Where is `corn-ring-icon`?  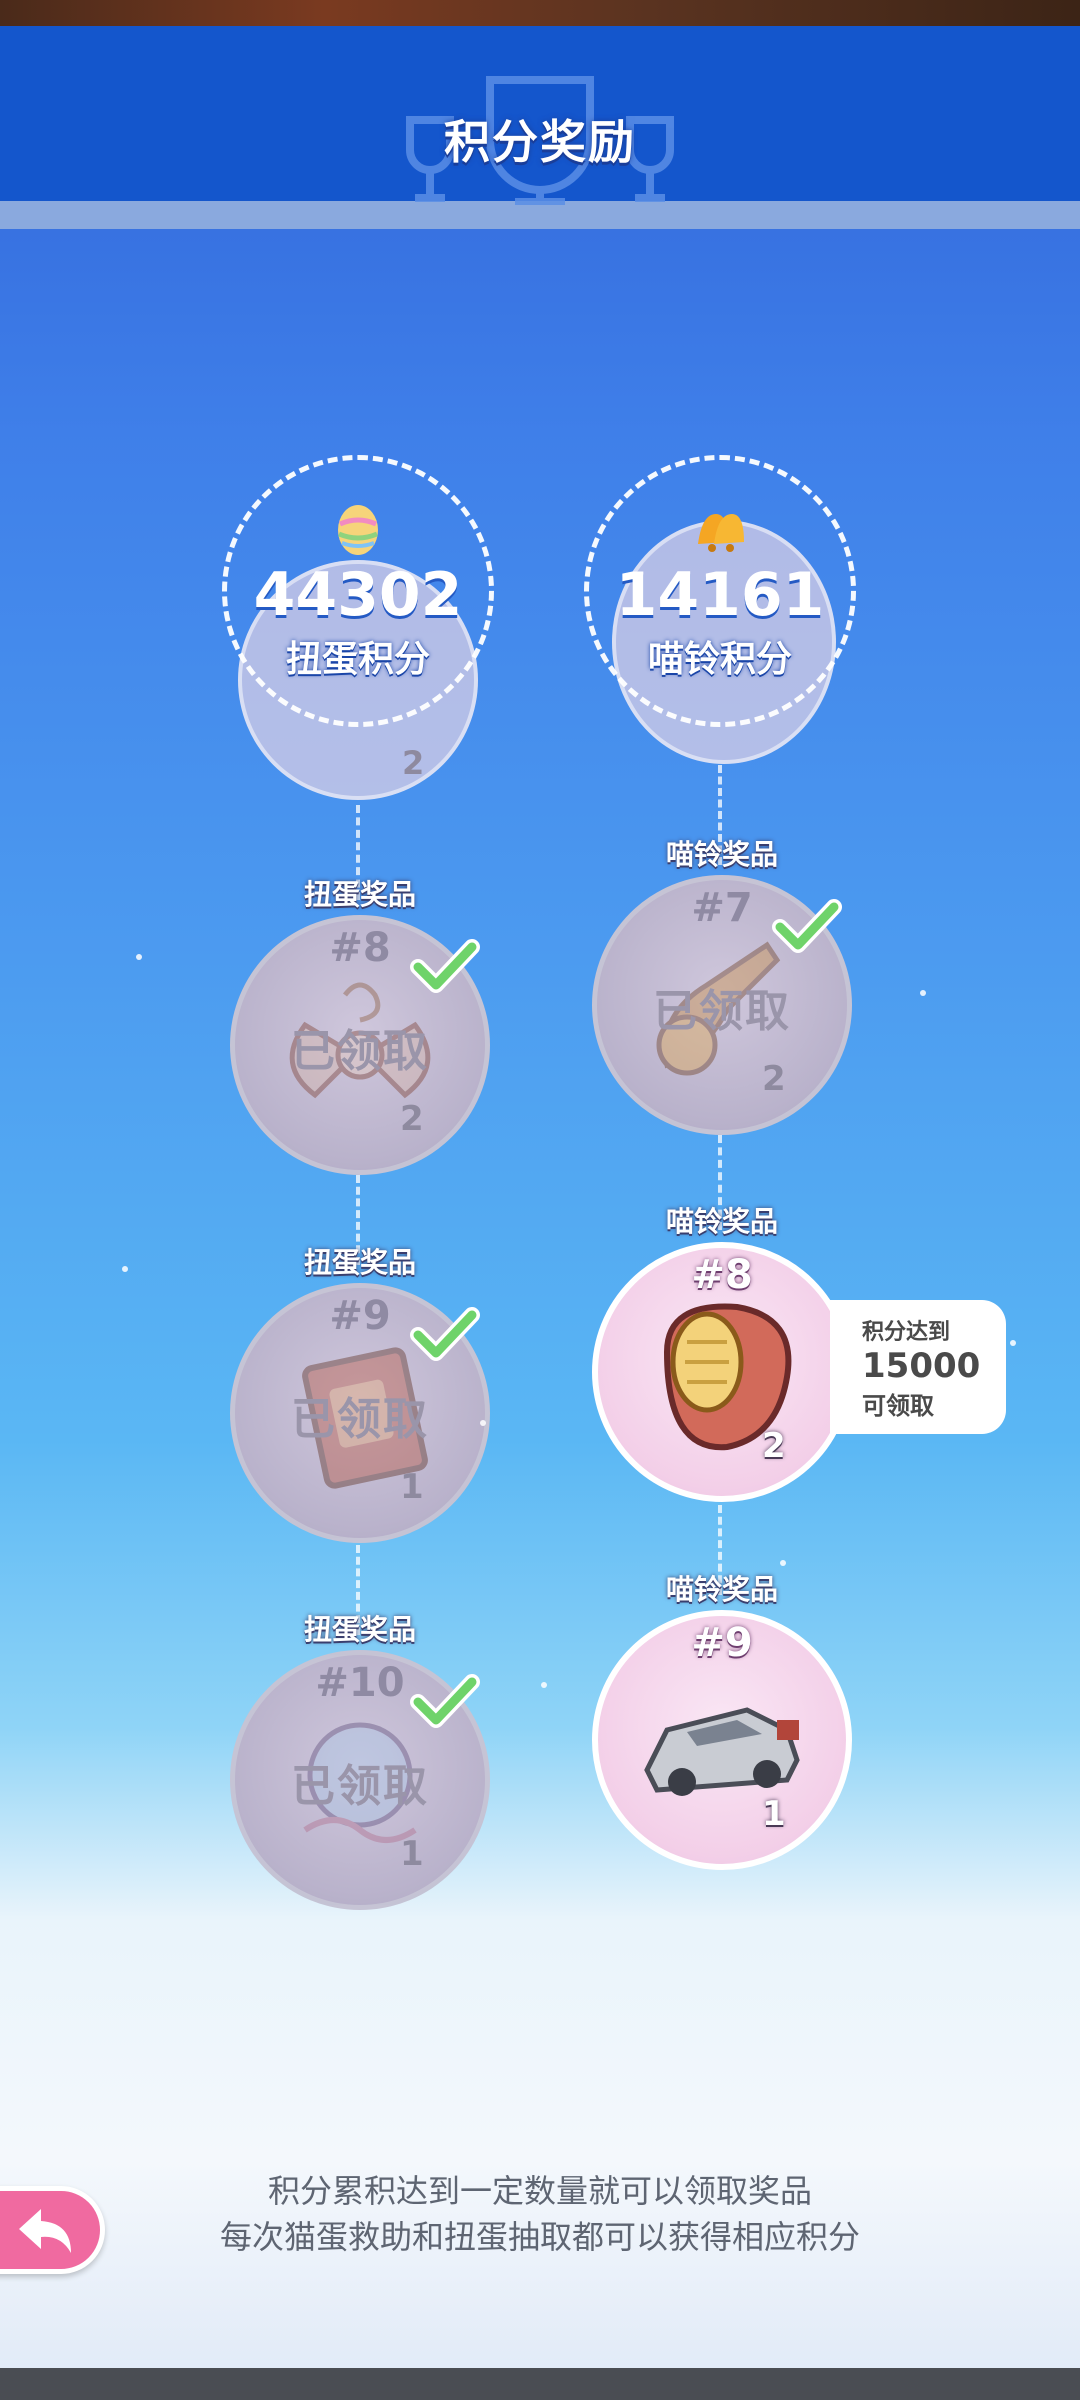
corn-ring-icon is located at coordinates (727, 1377).